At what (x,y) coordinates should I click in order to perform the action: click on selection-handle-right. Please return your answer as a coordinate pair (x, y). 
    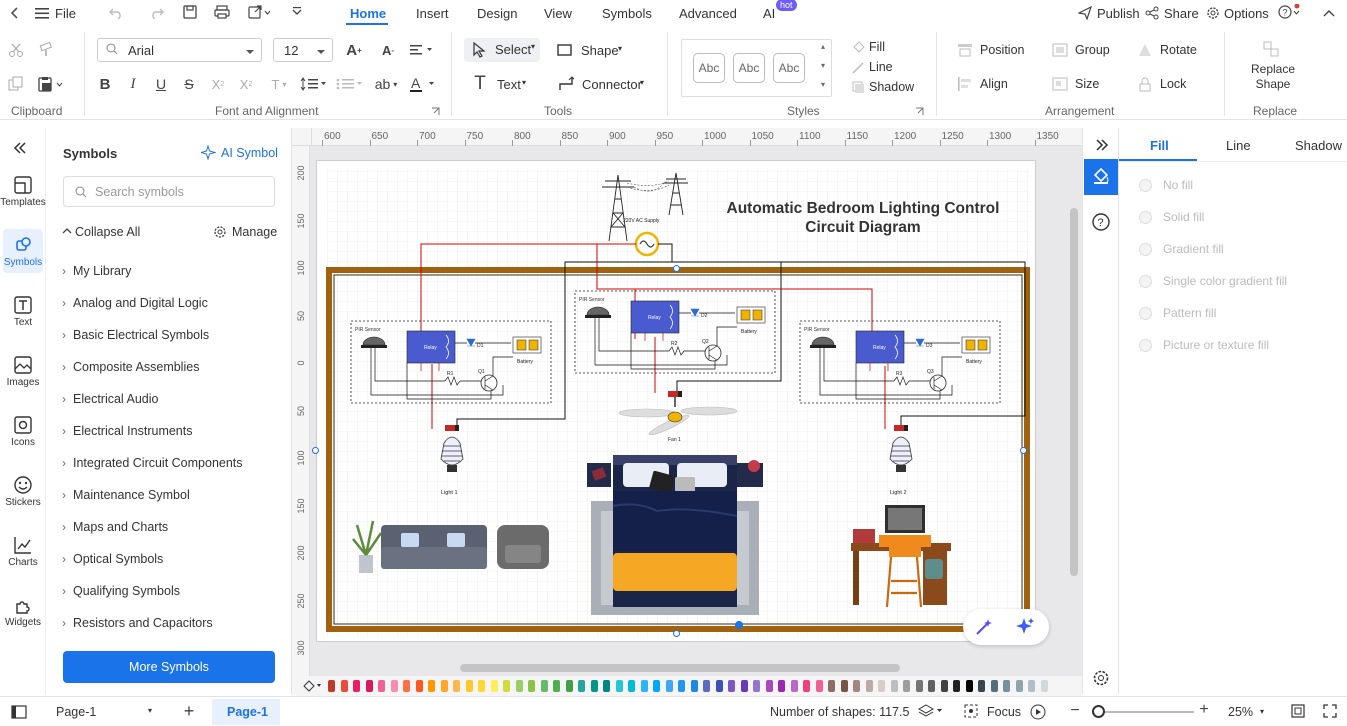
    Looking at the image, I should click on (1023, 450).